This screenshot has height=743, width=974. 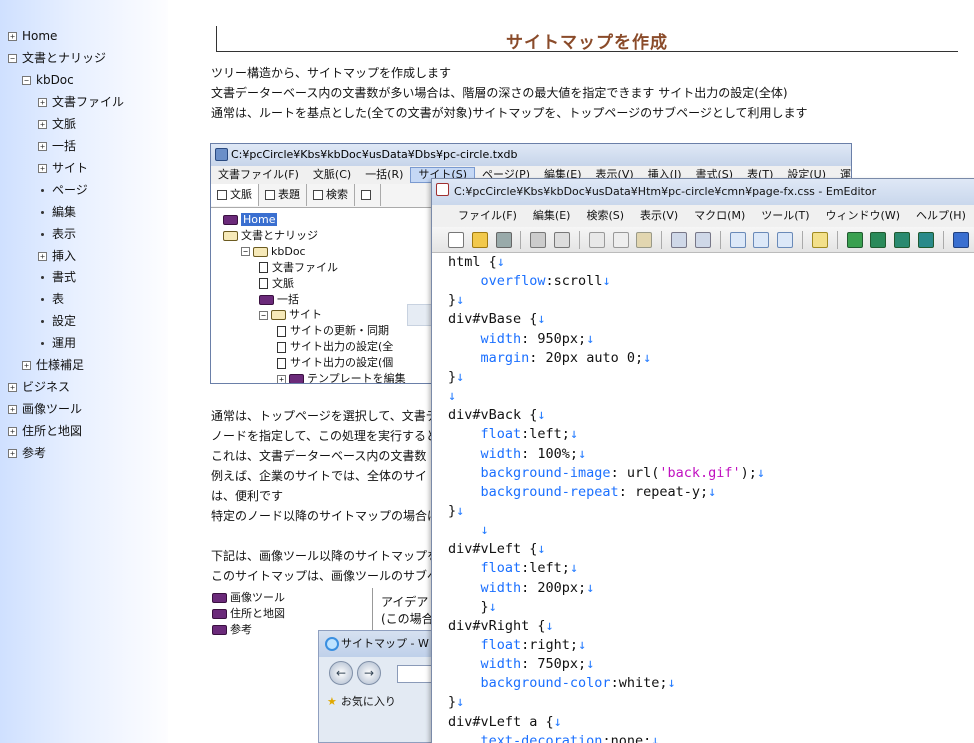 I want to click on editor-menu-item: ヘルプ(H), so click(x=941, y=216).